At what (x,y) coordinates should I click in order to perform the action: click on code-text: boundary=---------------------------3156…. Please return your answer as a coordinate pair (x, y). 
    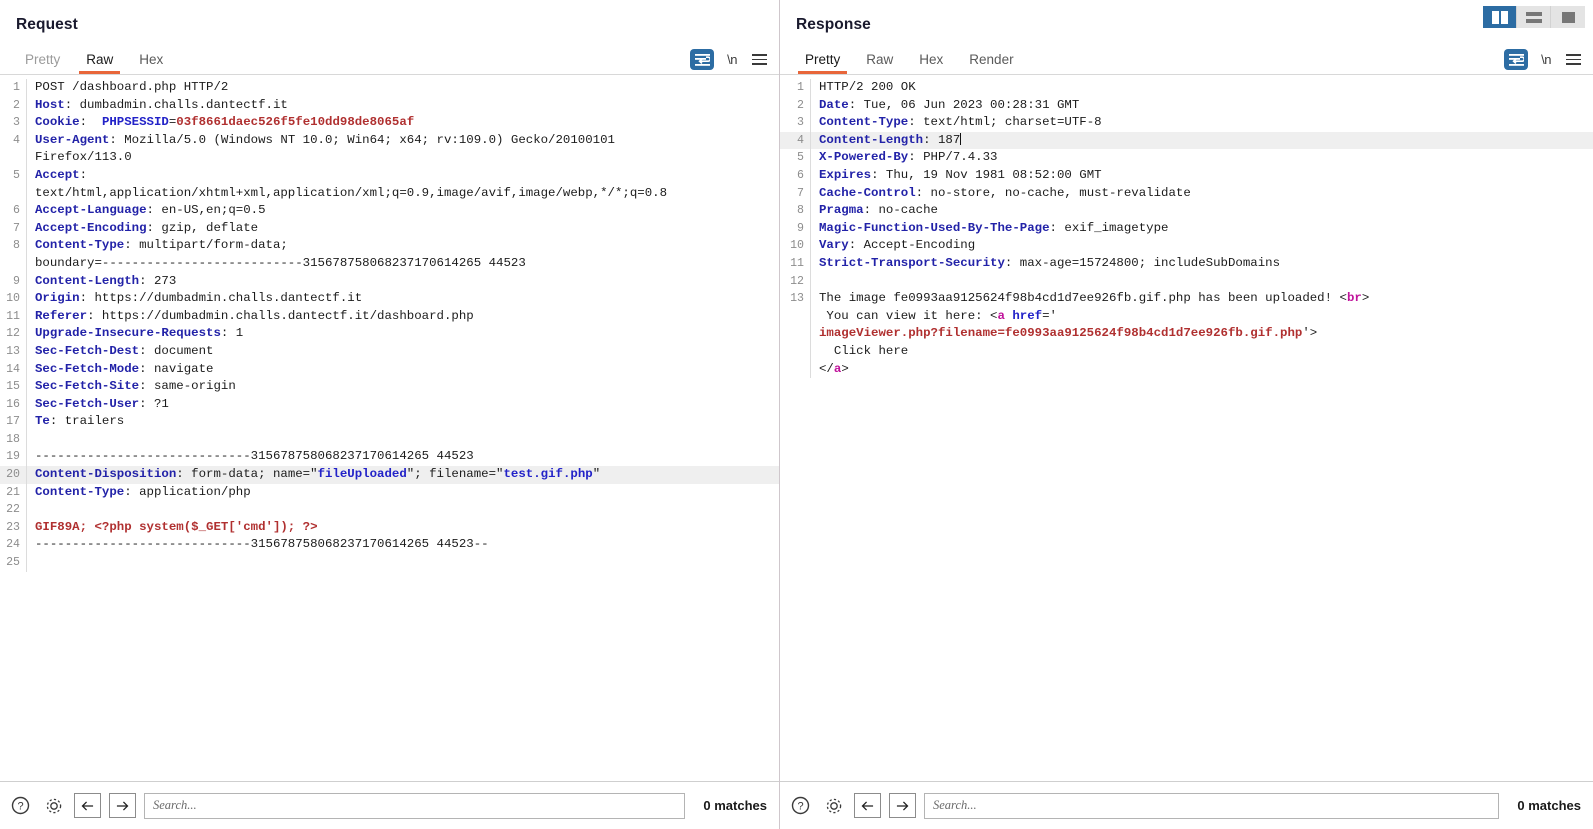
    Looking at the image, I should click on (402, 263).